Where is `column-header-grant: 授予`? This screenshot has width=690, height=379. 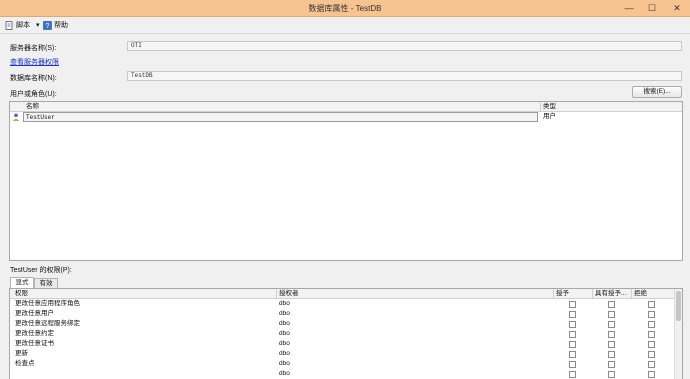
column-header-grant: 授予 is located at coordinates (573, 294).